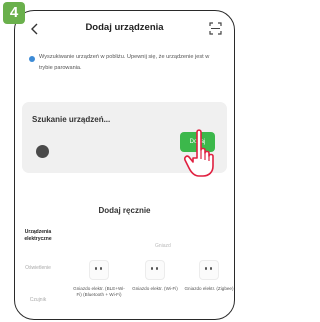 This screenshot has width=320, height=322. I want to click on top-bar: Dodaj urządzenia, so click(124, 28).